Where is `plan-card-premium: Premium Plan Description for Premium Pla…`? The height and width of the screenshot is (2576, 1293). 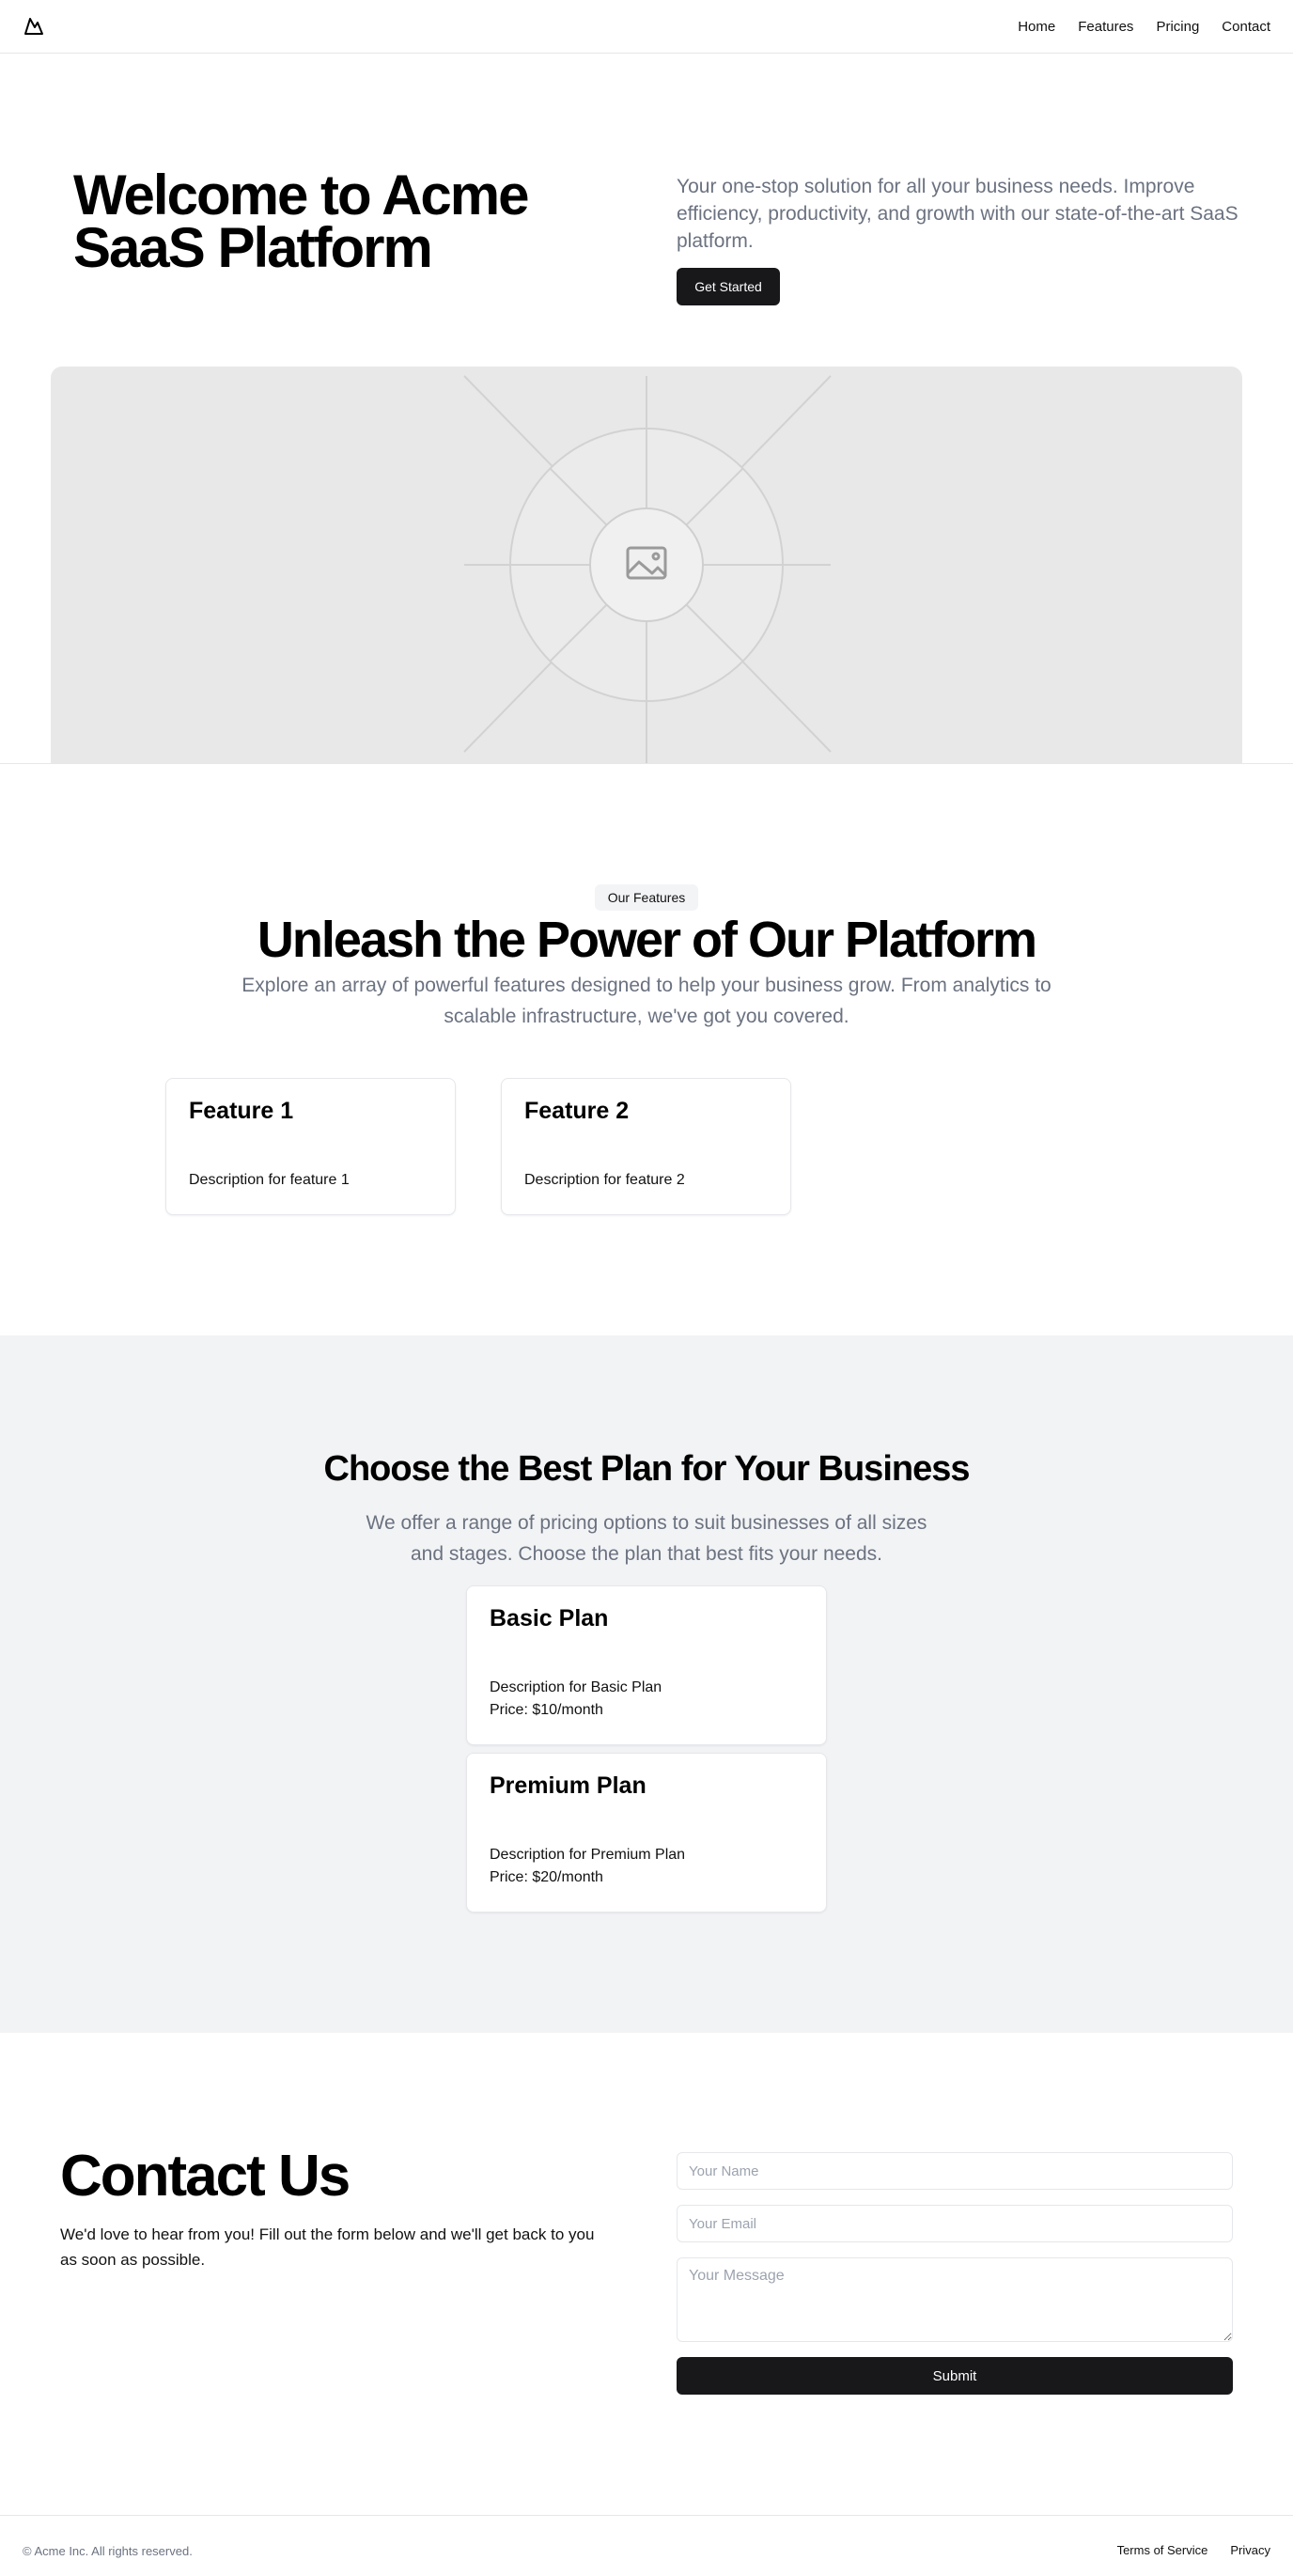 plan-card-premium: Premium Plan Description for Premium Pla… is located at coordinates (647, 1832).